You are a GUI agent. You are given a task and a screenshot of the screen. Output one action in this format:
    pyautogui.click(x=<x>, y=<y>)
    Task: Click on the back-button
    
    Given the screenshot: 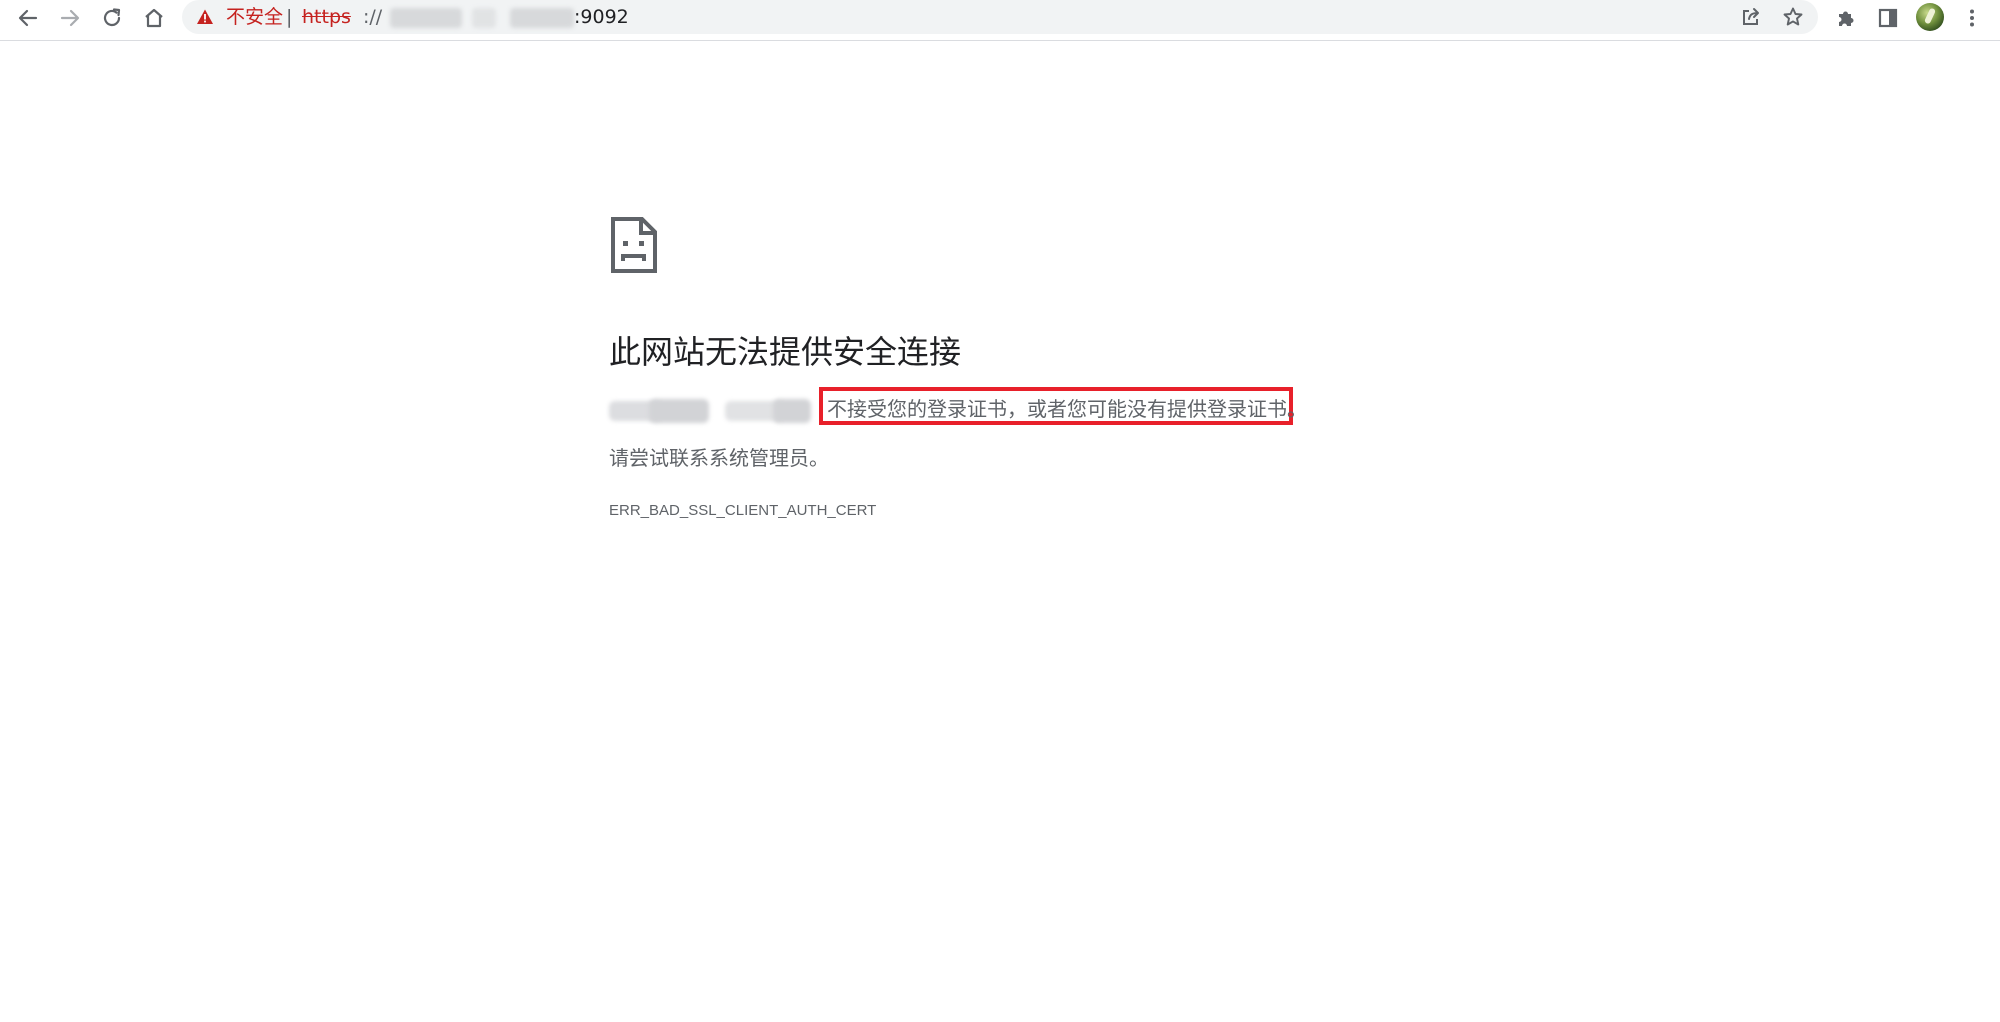 What is the action you would take?
    pyautogui.click(x=28, y=18)
    